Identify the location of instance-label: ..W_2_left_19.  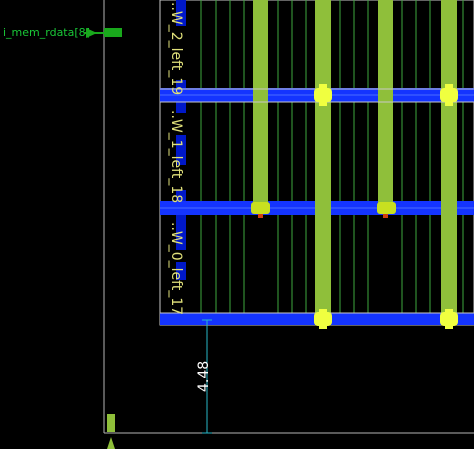
(176, 48).